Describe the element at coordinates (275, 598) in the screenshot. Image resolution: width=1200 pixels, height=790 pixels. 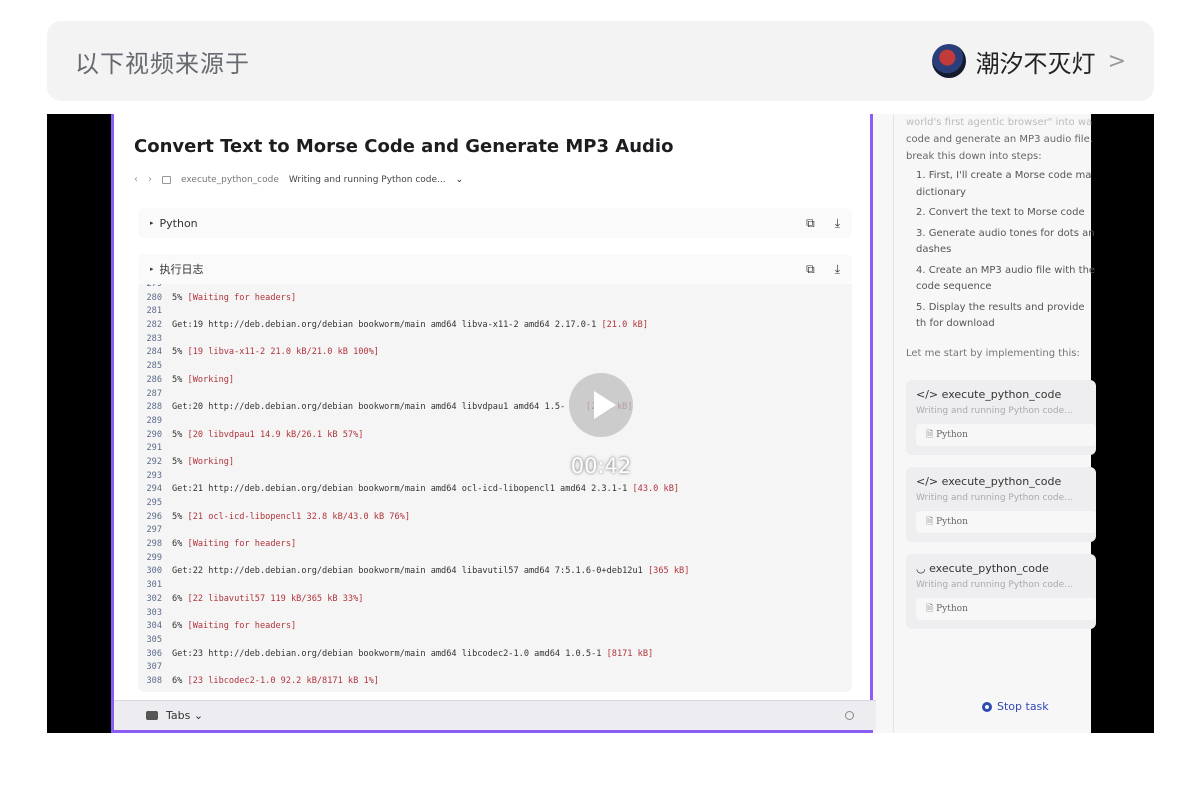
I see `line-text-highlight: [22 libavutil57 119 kB/365 kB 33%]` at that location.